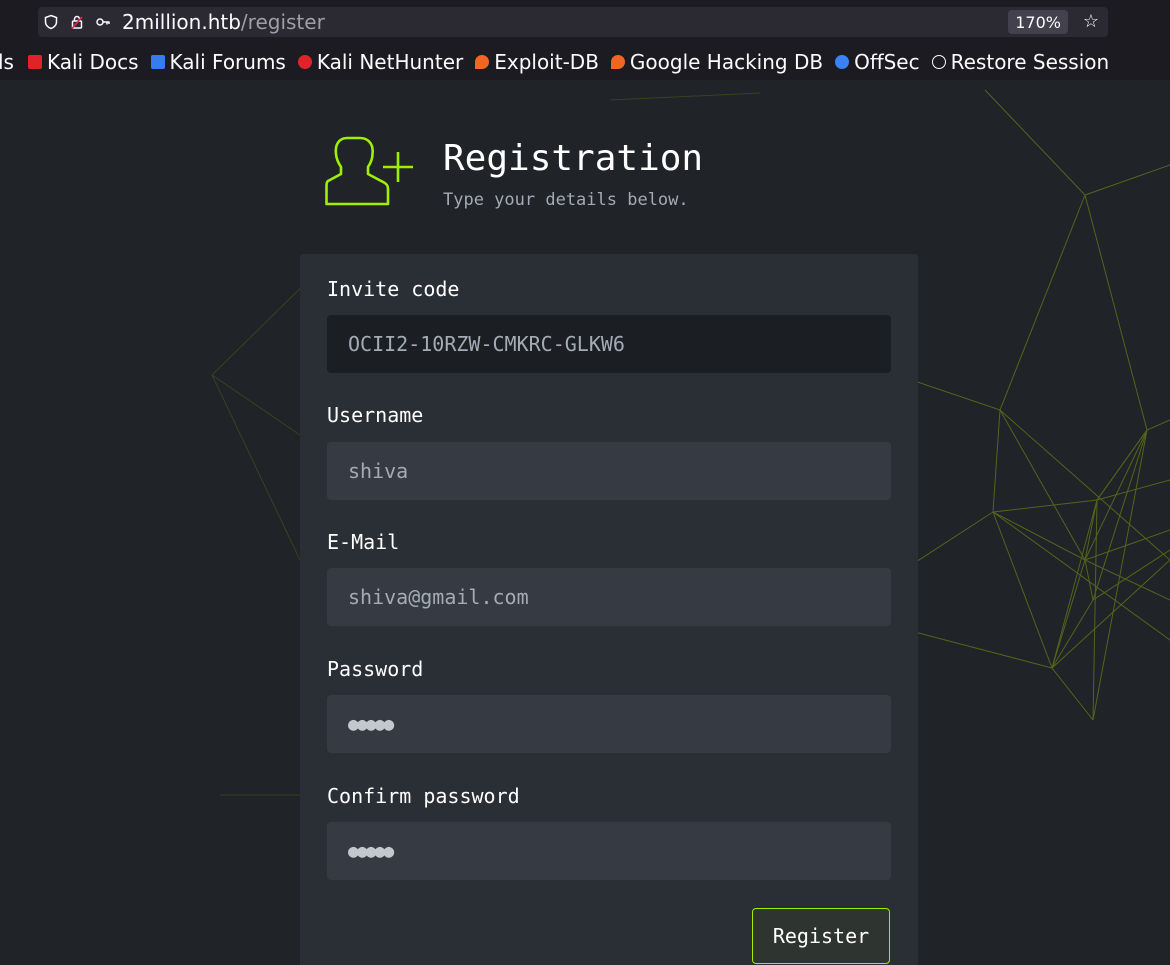 The height and width of the screenshot is (965, 1170). What do you see at coordinates (7, 62) in the screenshot?
I see `bookmark-truncated: ls` at bounding box center [7, 62].